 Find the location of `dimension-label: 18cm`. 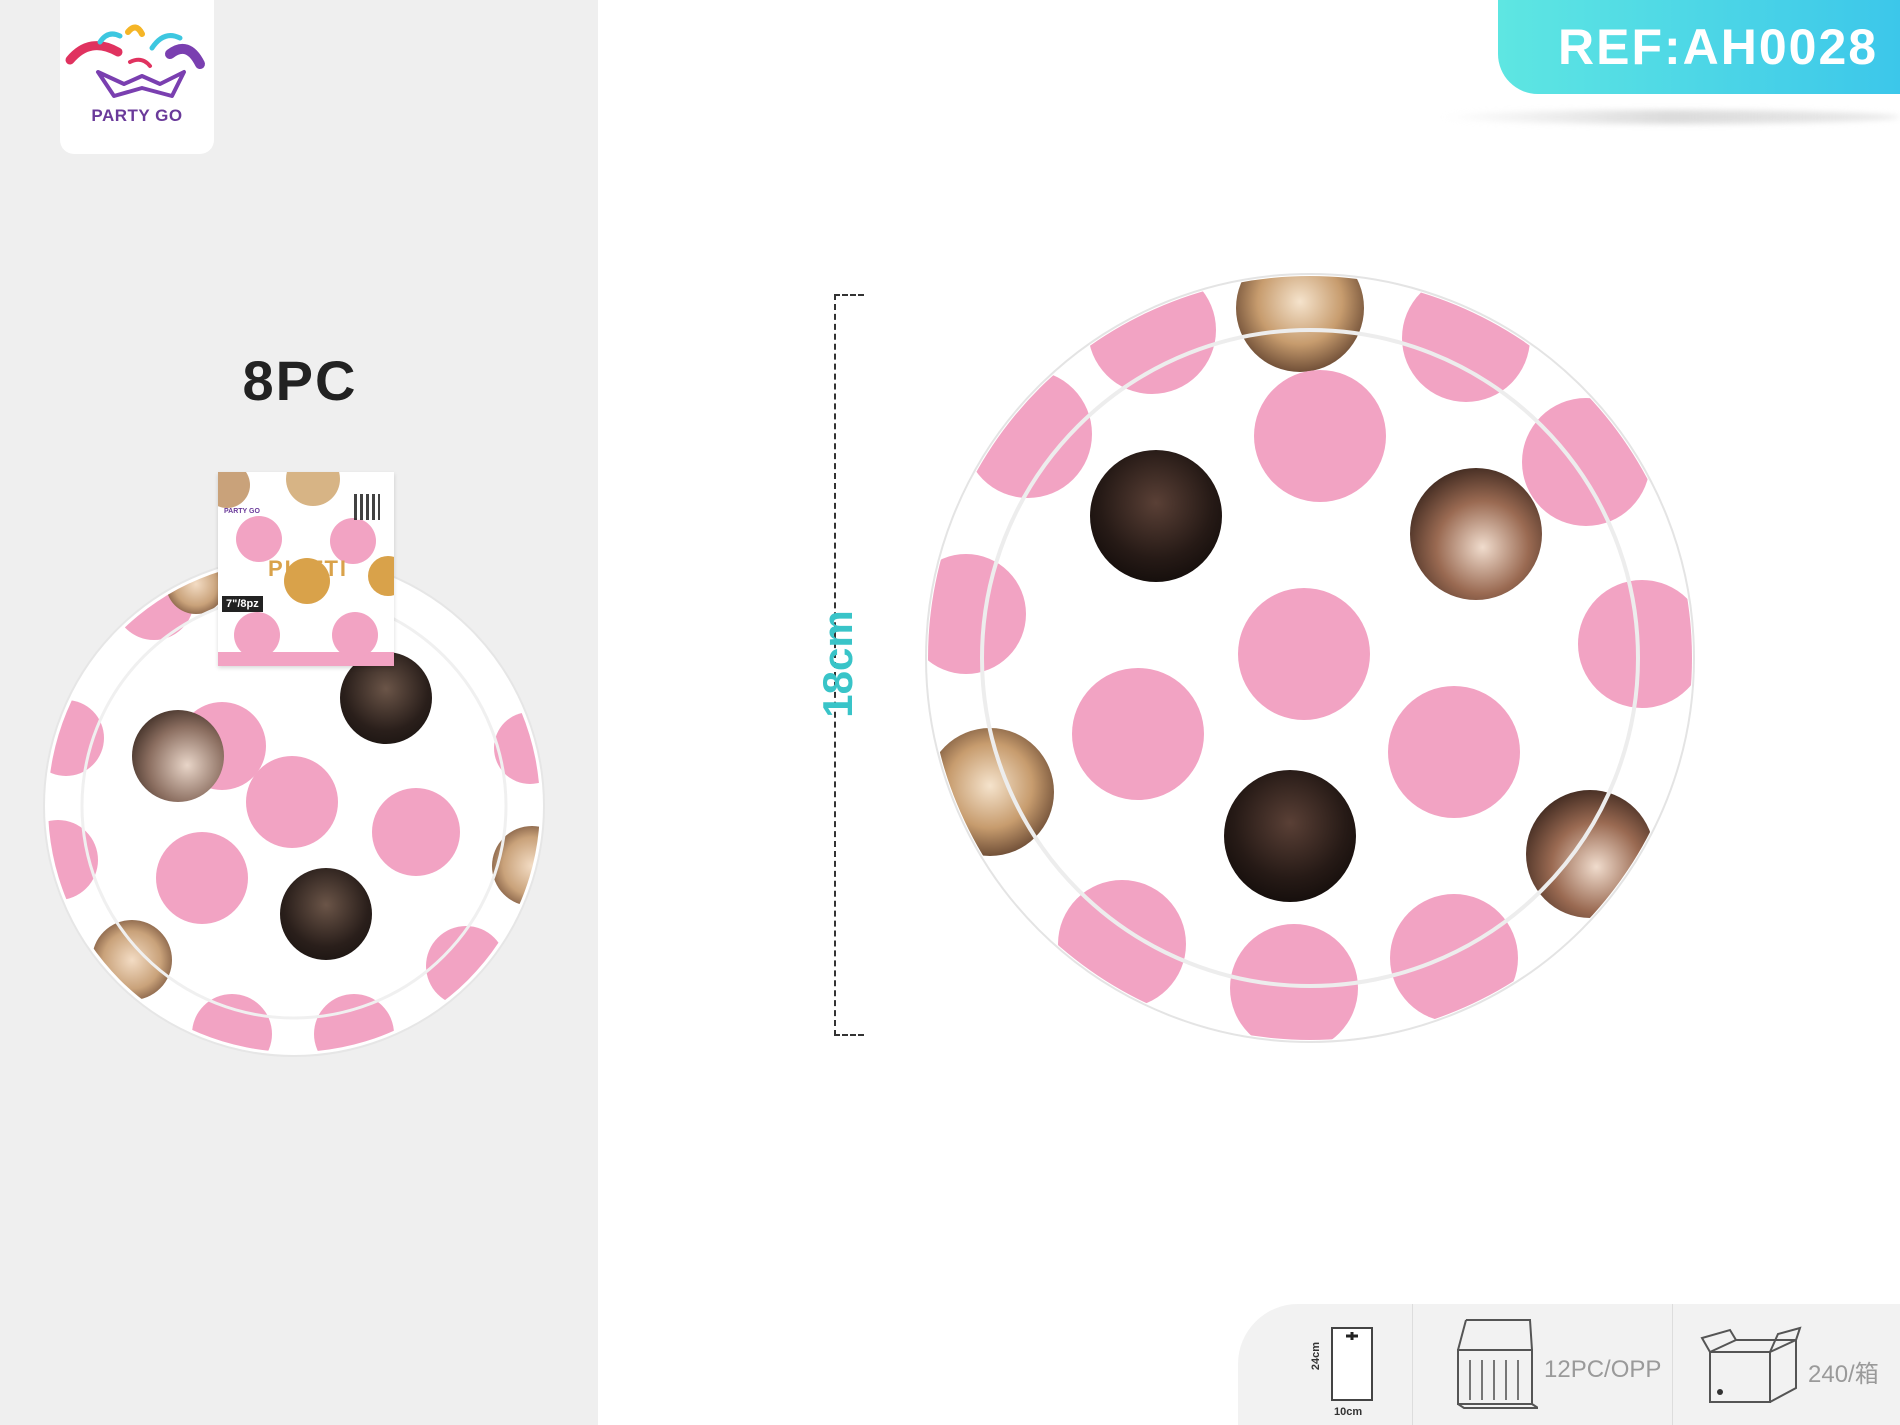

dimension-label: 18cm is located at coordinates (837, 664).